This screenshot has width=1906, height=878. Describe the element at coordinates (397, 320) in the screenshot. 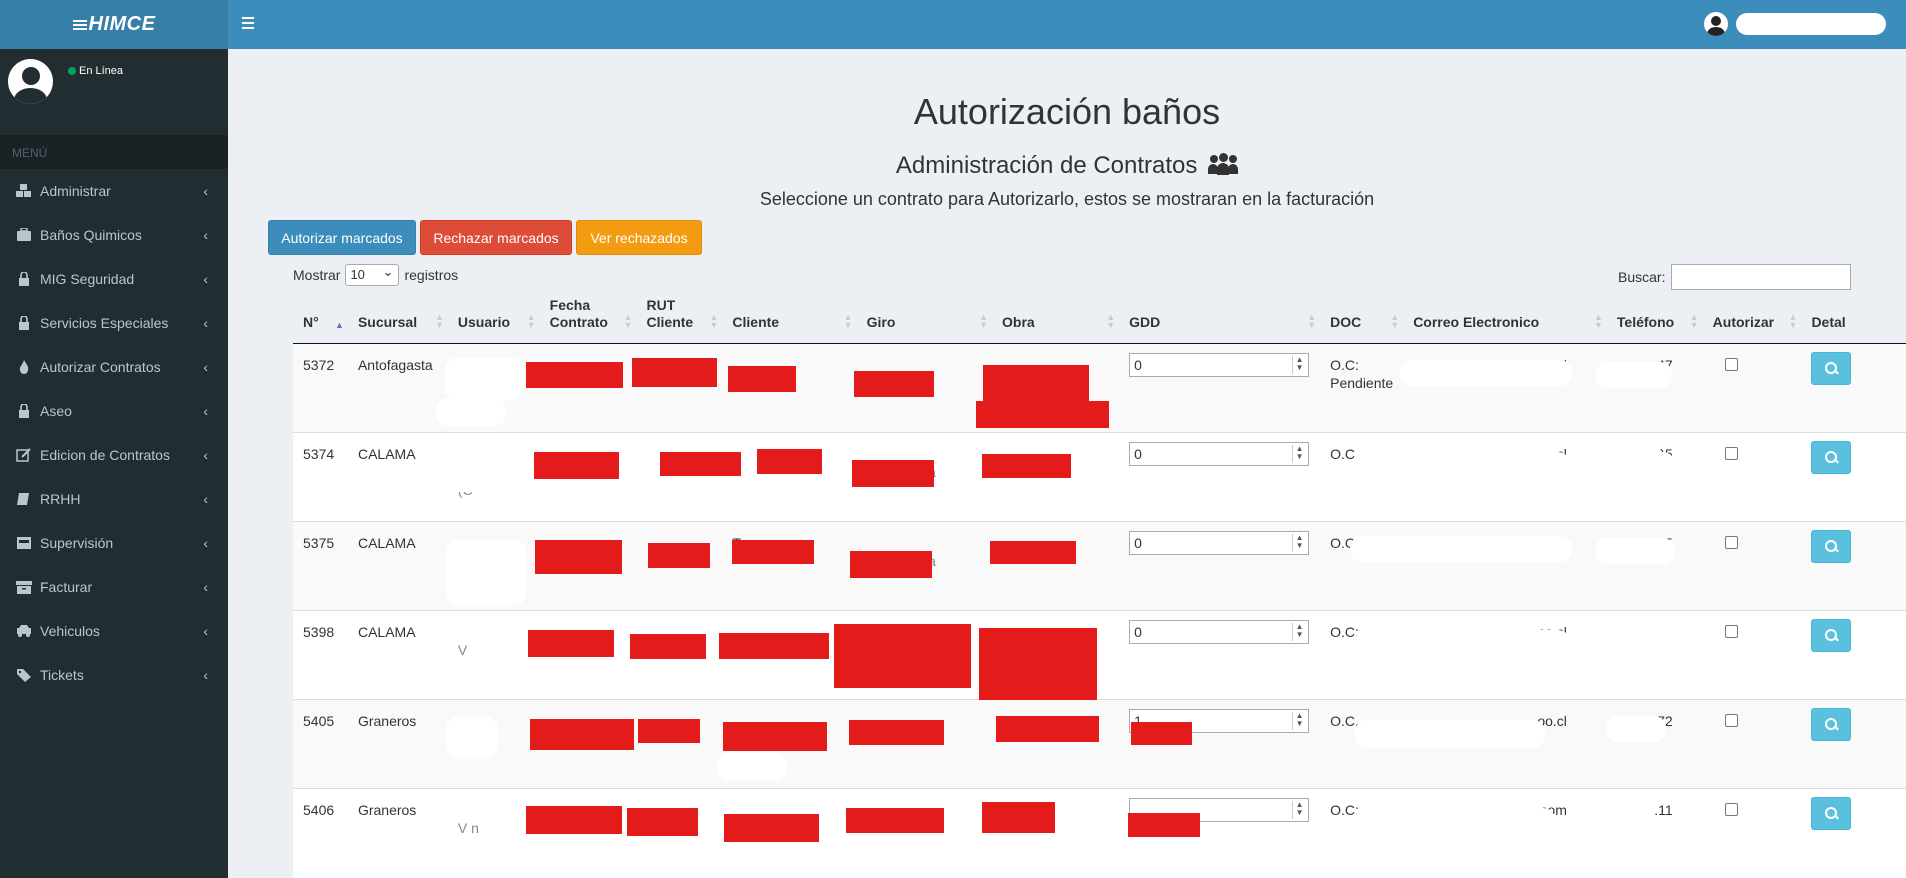

I see `col-header-sucursal: Sucursal ▲ ▼` at that location.